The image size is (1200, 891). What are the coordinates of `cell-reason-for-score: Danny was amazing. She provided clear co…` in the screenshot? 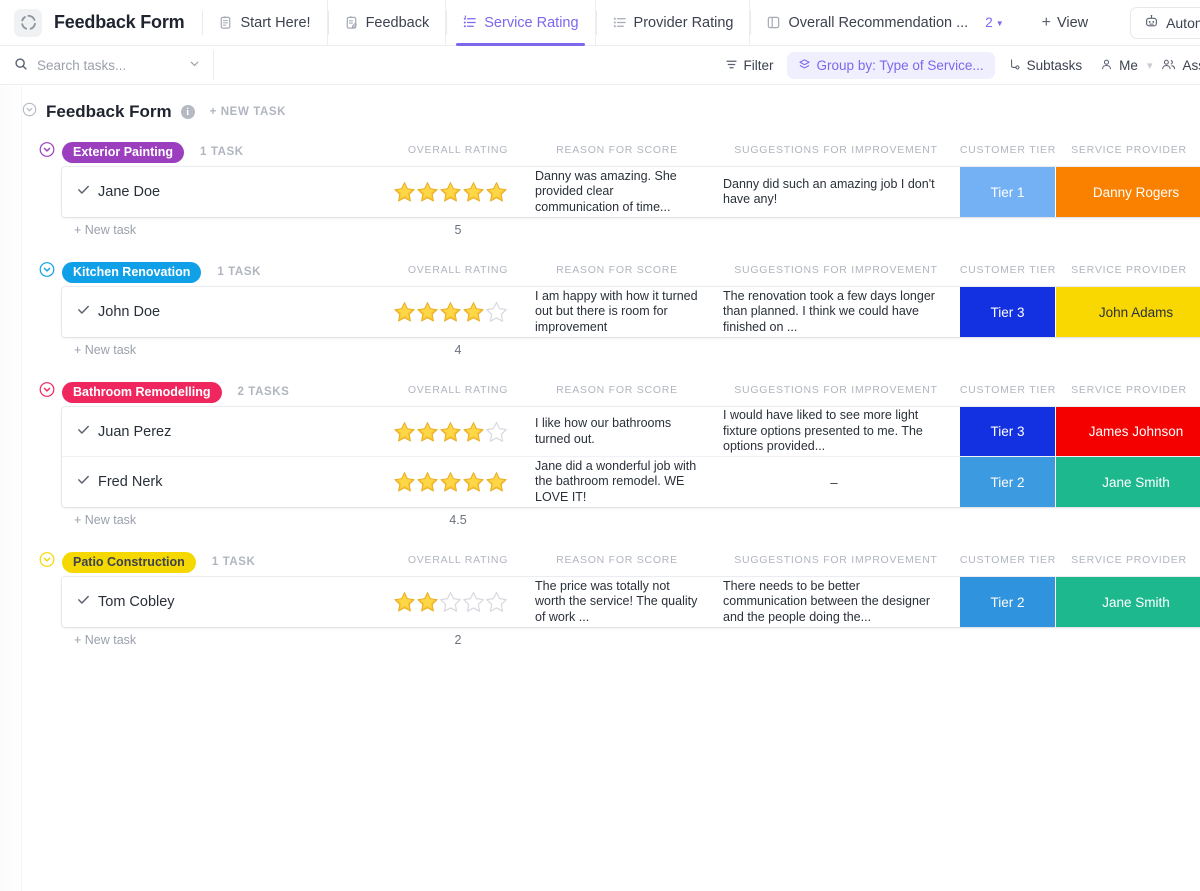 It's located at (618, 192).